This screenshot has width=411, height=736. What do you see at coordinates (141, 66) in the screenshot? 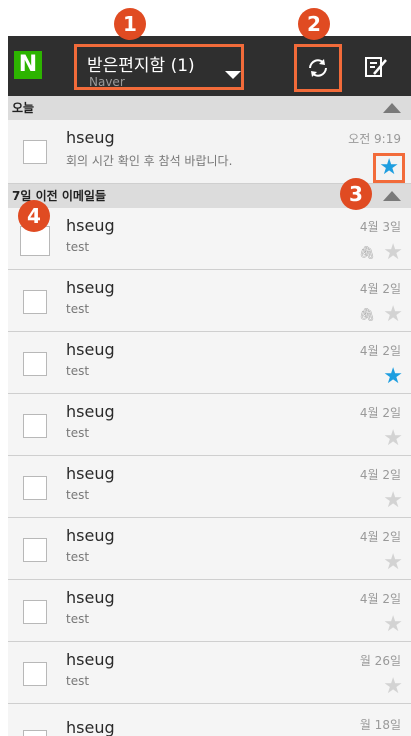
I see `mailbox-title: 받은편지함 (1)` at bounding box center [141, 66].